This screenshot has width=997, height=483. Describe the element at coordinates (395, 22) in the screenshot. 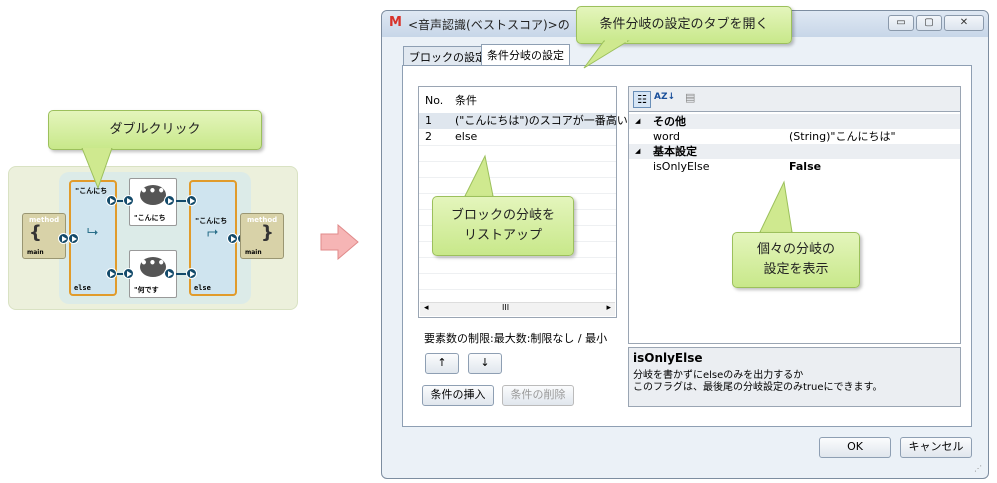

I see `app-logo-icon: M` at that location.